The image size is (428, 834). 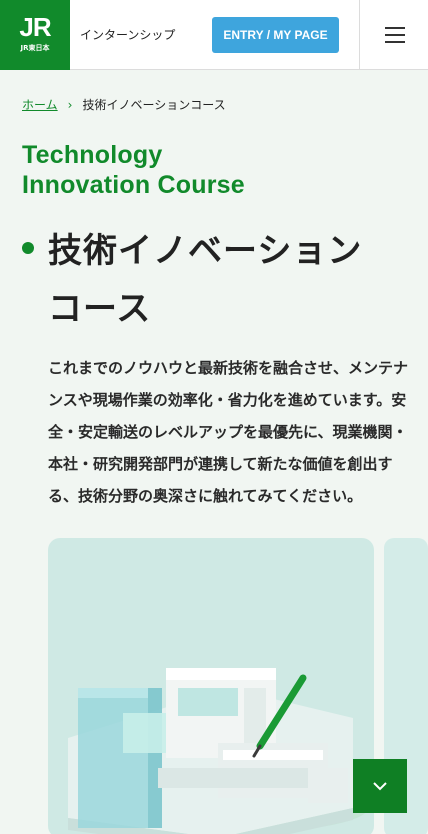 What do you see at coordinates (127, 34) in the screenshot?
I see `header-title: インターンシップ` at bounding box center [127, 34].